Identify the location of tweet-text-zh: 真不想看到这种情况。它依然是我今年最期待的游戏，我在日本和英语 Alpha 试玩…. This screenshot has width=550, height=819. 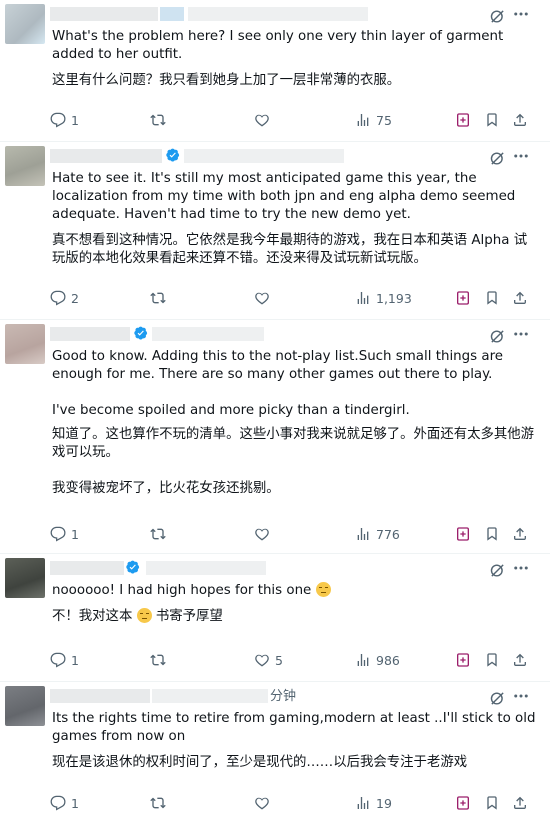
(290, 249).